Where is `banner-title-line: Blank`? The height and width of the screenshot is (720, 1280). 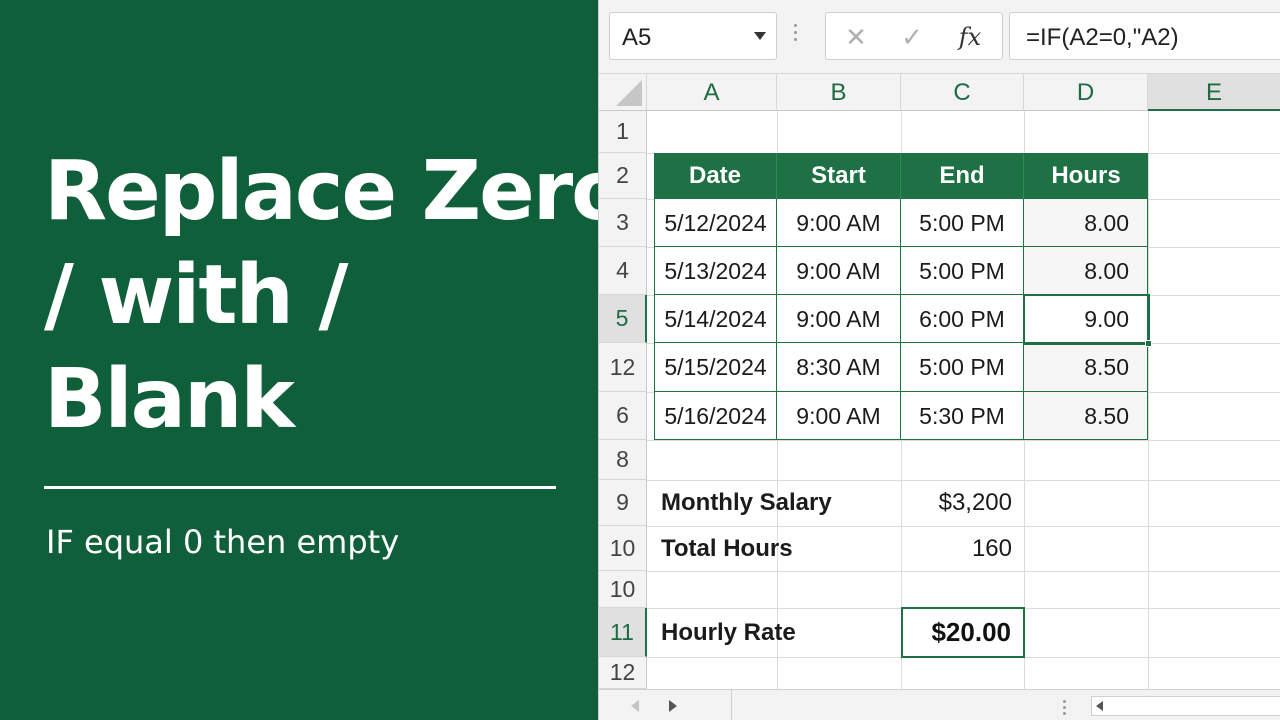
banner-title-line: Blank is located at coordinates (169, 399).